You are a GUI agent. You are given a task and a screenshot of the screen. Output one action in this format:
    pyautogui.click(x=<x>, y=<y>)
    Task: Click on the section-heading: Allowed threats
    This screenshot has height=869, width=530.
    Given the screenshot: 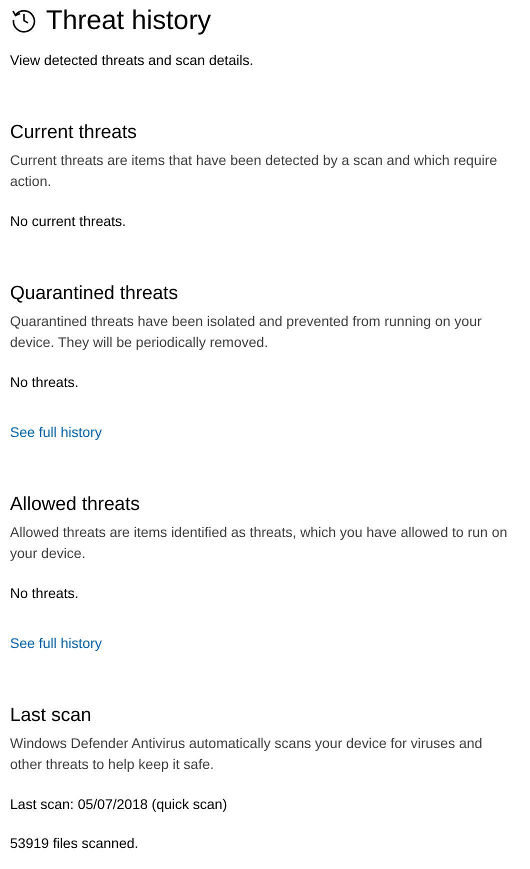 What is the action you would take?
    pyautogui.click(x=75, y=505)
    